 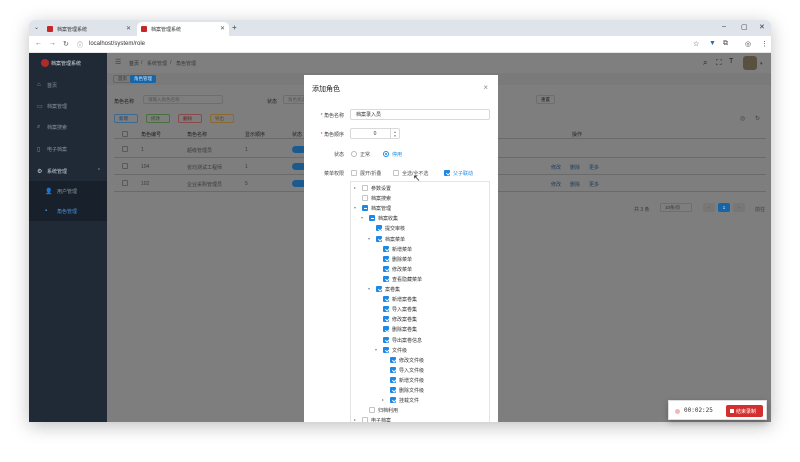 I want to click on tree-node: 删除菜单, so click(x=420, y=259).